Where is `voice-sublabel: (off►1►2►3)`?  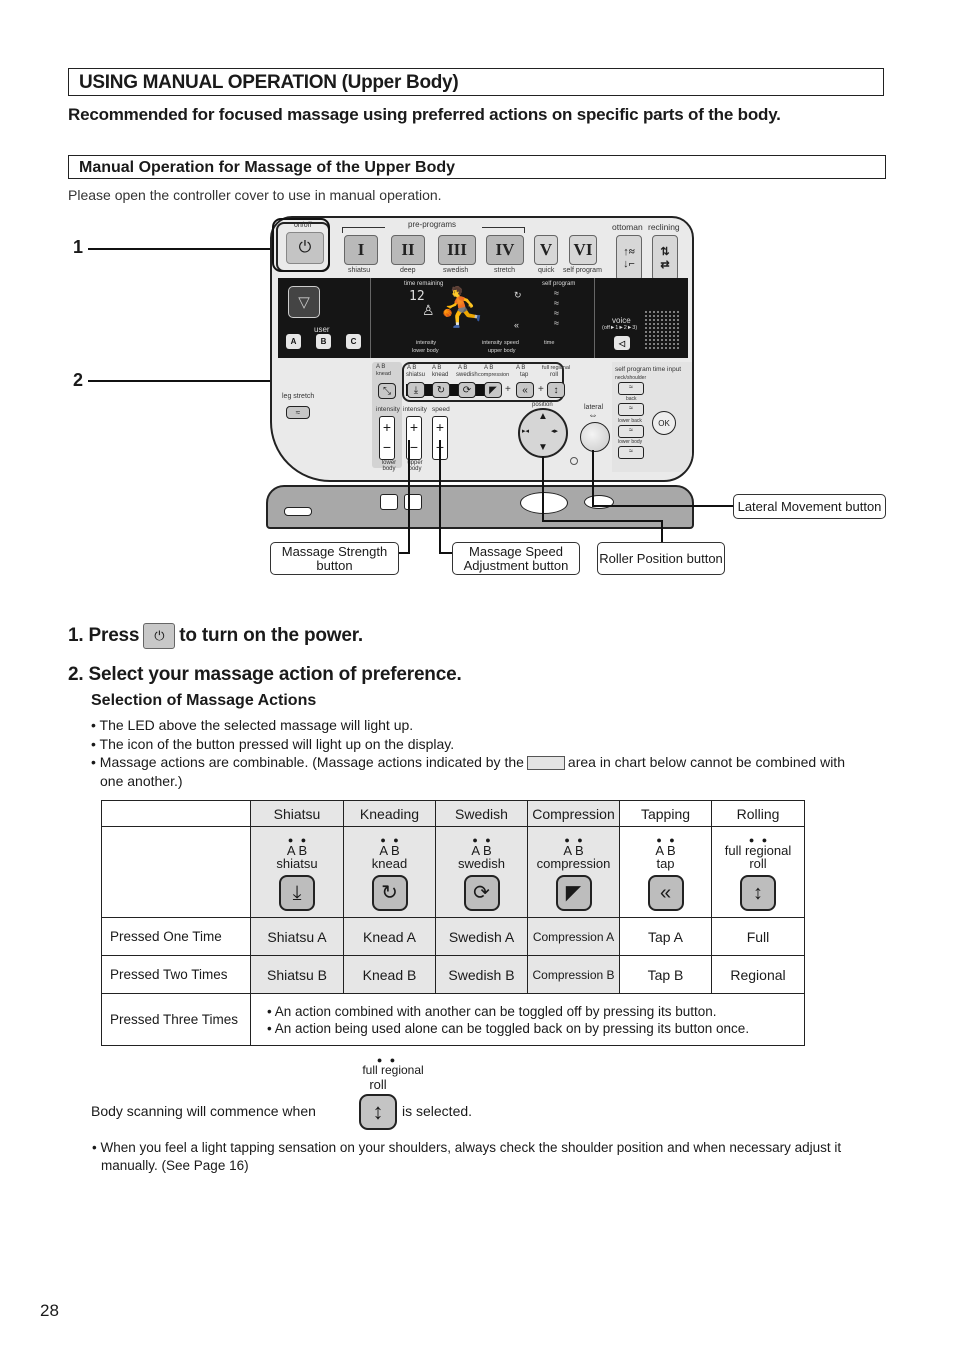
voice-sublabel: (off►1►2►3) is located at coordinates (620, 328).